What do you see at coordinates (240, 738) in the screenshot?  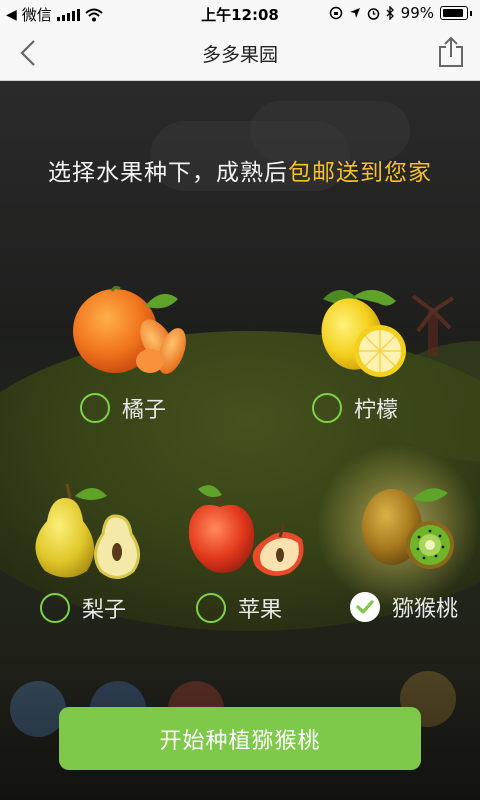 I see `start-planting-button: 开始种植猕猴桃` at bounding box center [240, 738].